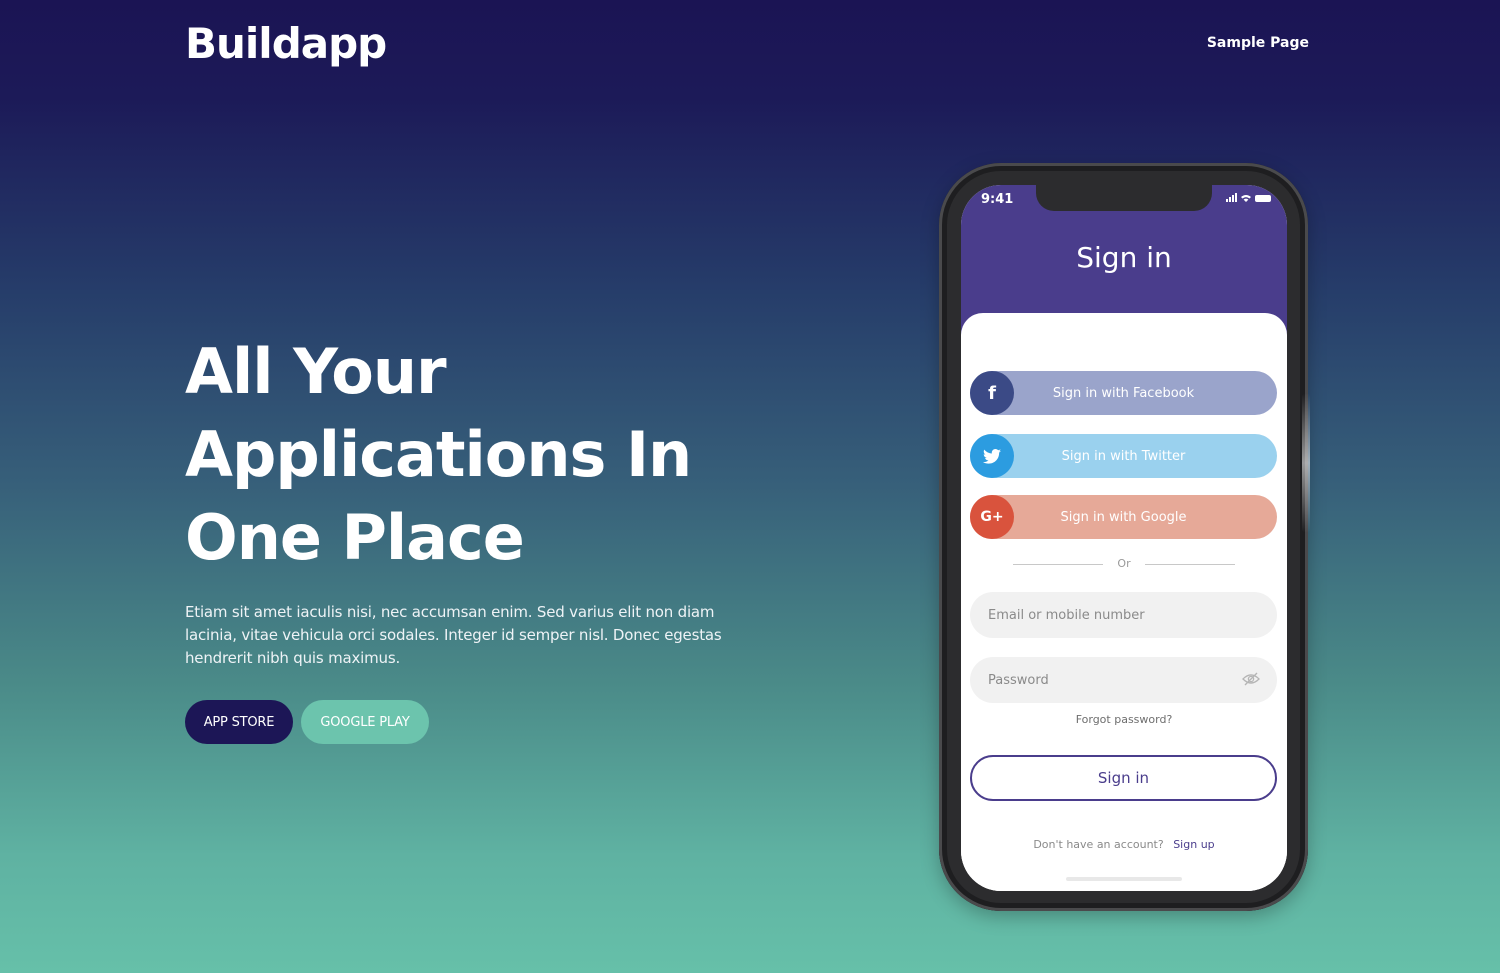 This screenshot has height=973, width=1500. Describe the element at coordinates (1251, 679) in the screenshot. I see `toggle-password-visibility-icon` at that location.